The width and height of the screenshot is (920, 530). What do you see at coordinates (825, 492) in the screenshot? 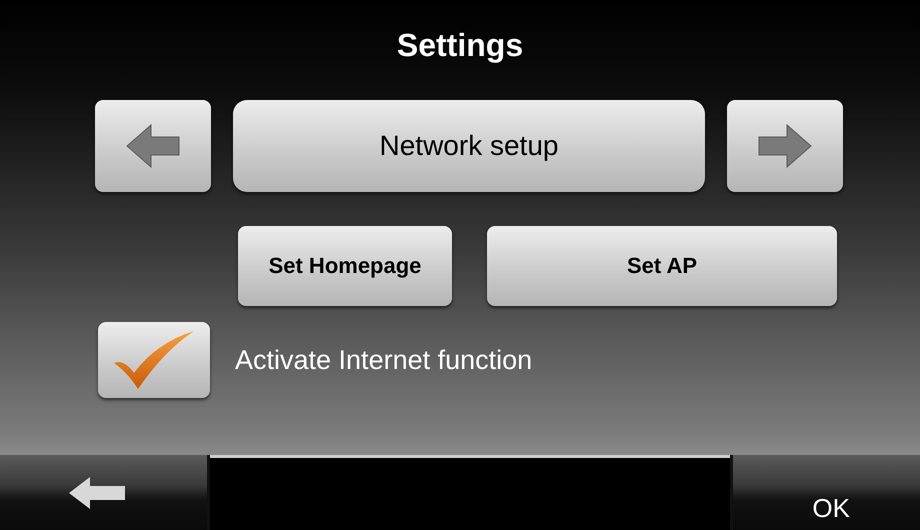
I see `ok-button: OK` at bounding box center [825, 492].